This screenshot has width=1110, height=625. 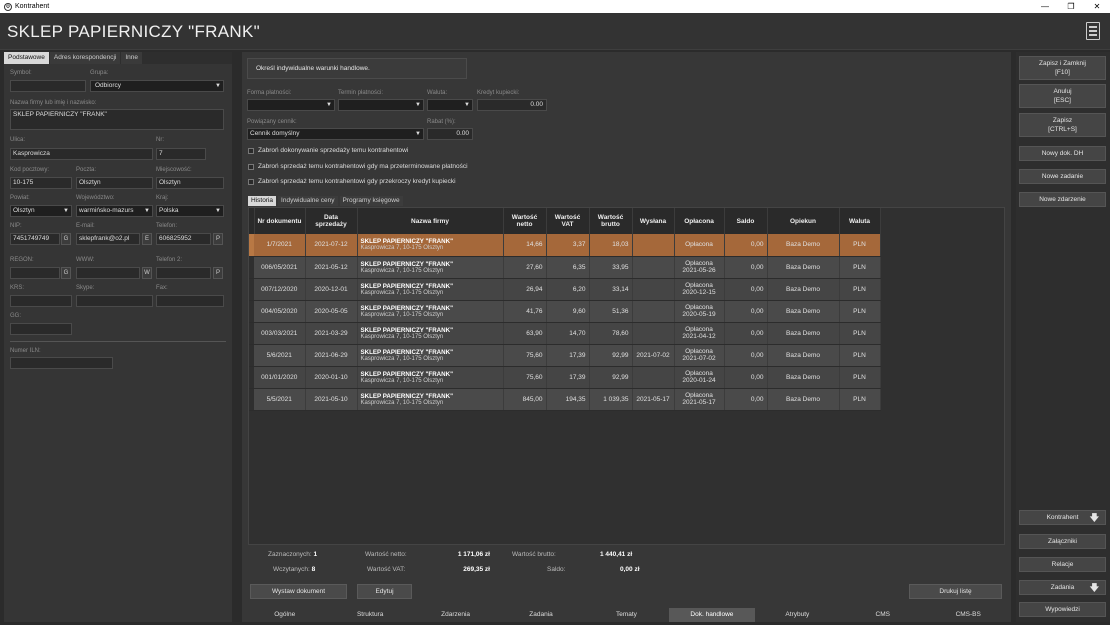 I want to click on chevron-down-icon: ▼, so click(x=418, y=134).